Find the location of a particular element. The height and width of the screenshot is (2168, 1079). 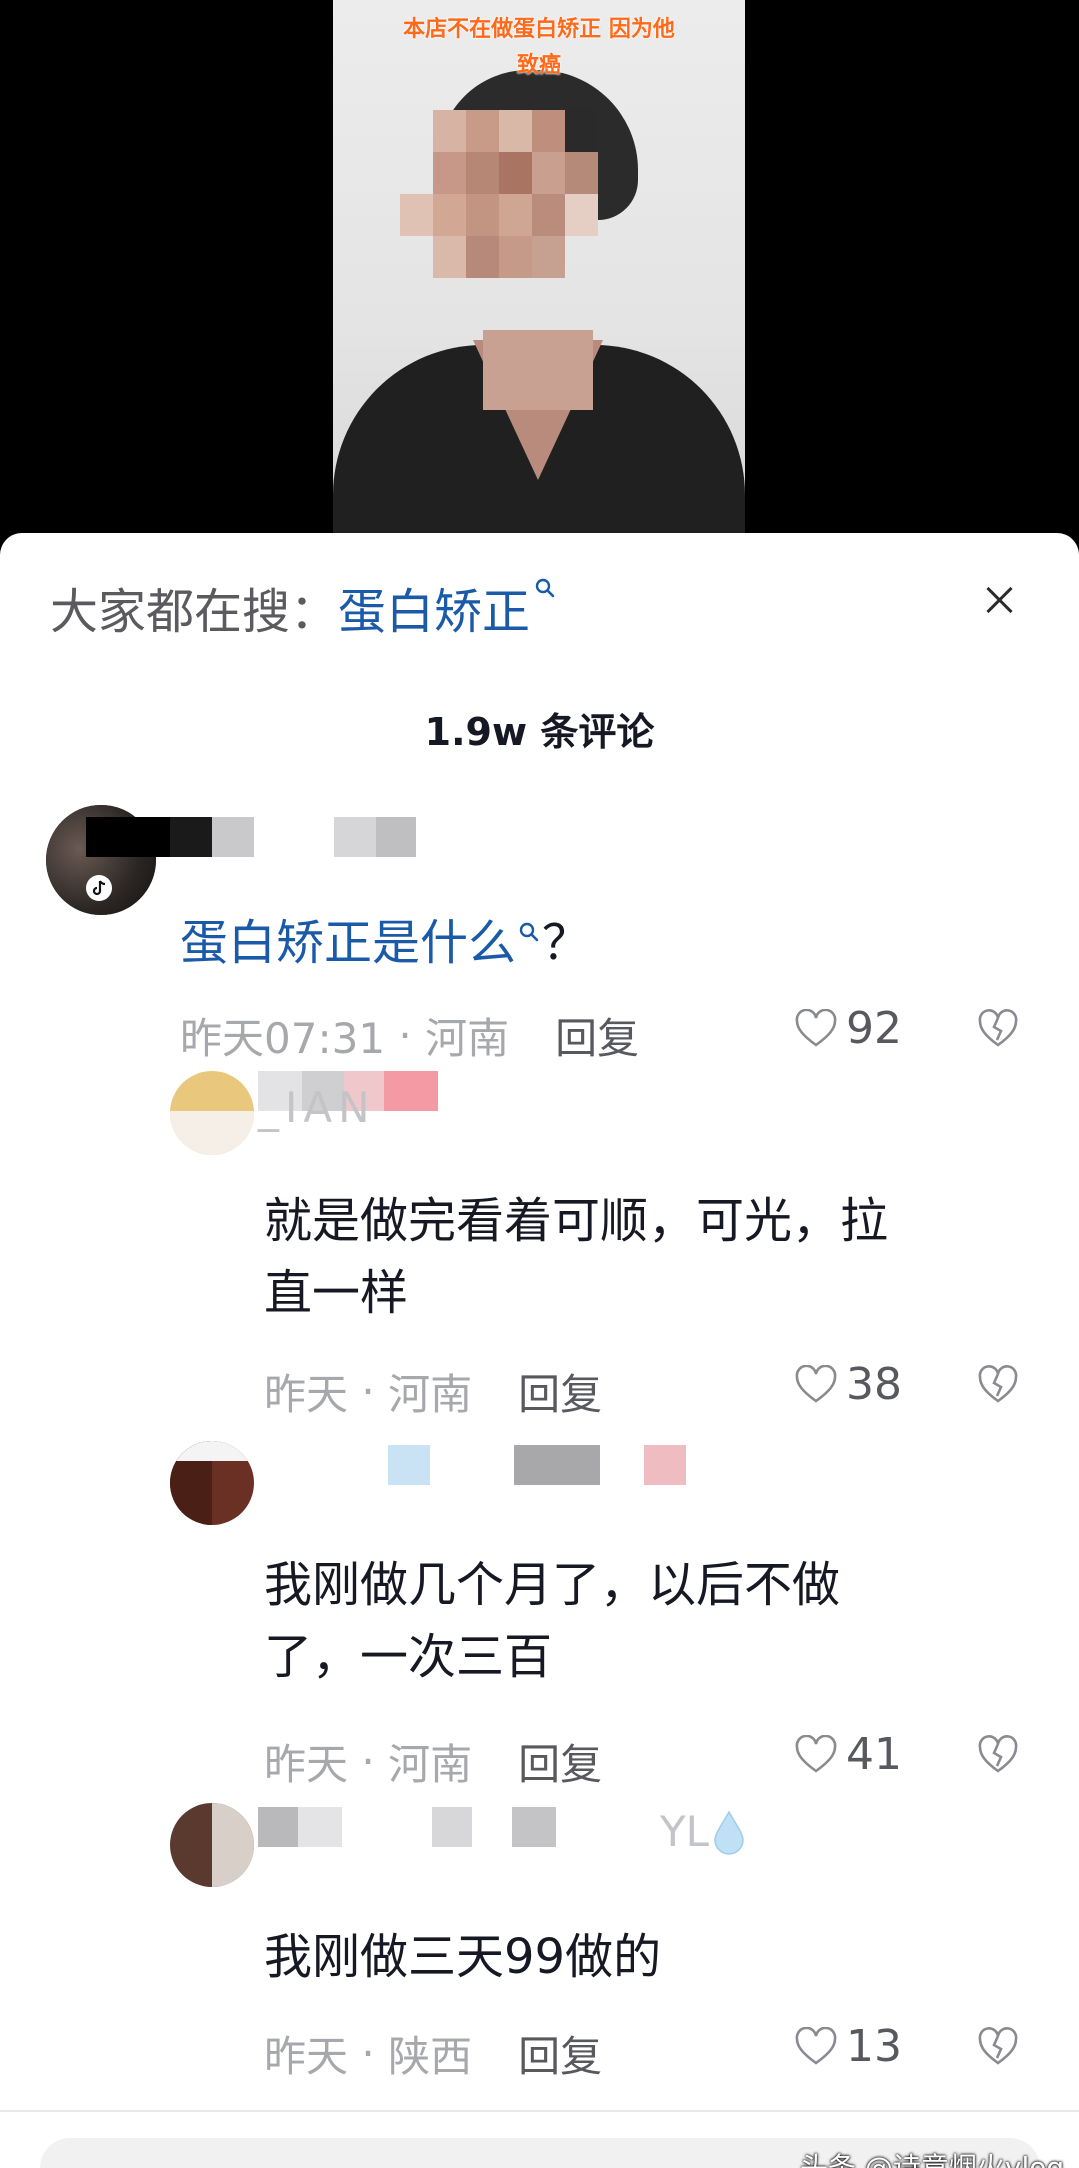

comment-text: 就是做完看着可顺，可光，拉 直一样 is located at coordinates (576, 1257).